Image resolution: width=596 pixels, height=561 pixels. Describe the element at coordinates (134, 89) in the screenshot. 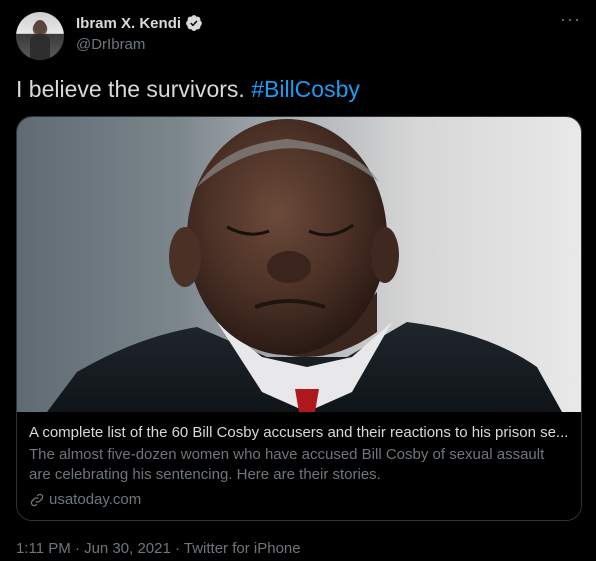

I see `tweet-body: I believe the survivors.` at that location.